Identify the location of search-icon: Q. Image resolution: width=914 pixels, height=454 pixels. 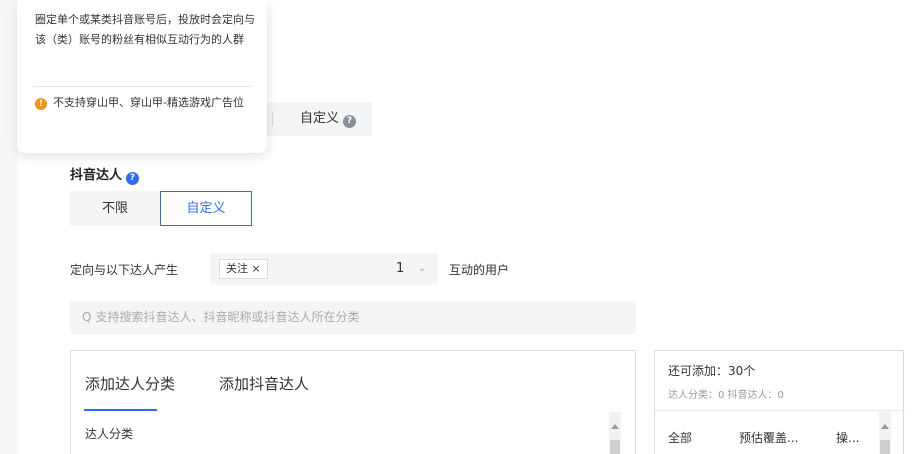
(87, 317).